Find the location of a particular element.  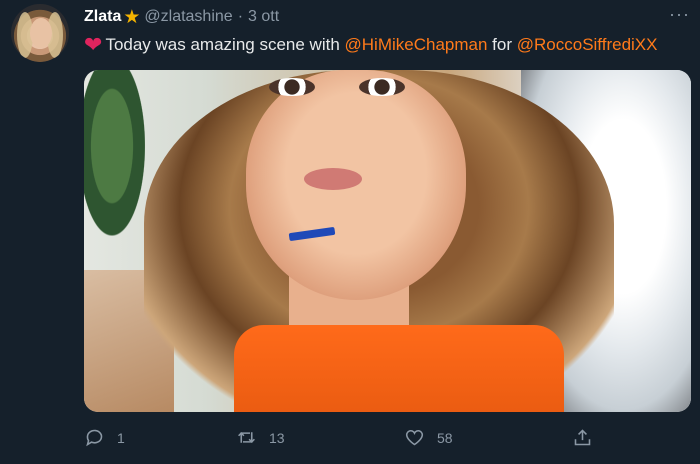

tweet-header: Zlata ★ @zlatashine · 3 ott is located at coordinates (181, 17).